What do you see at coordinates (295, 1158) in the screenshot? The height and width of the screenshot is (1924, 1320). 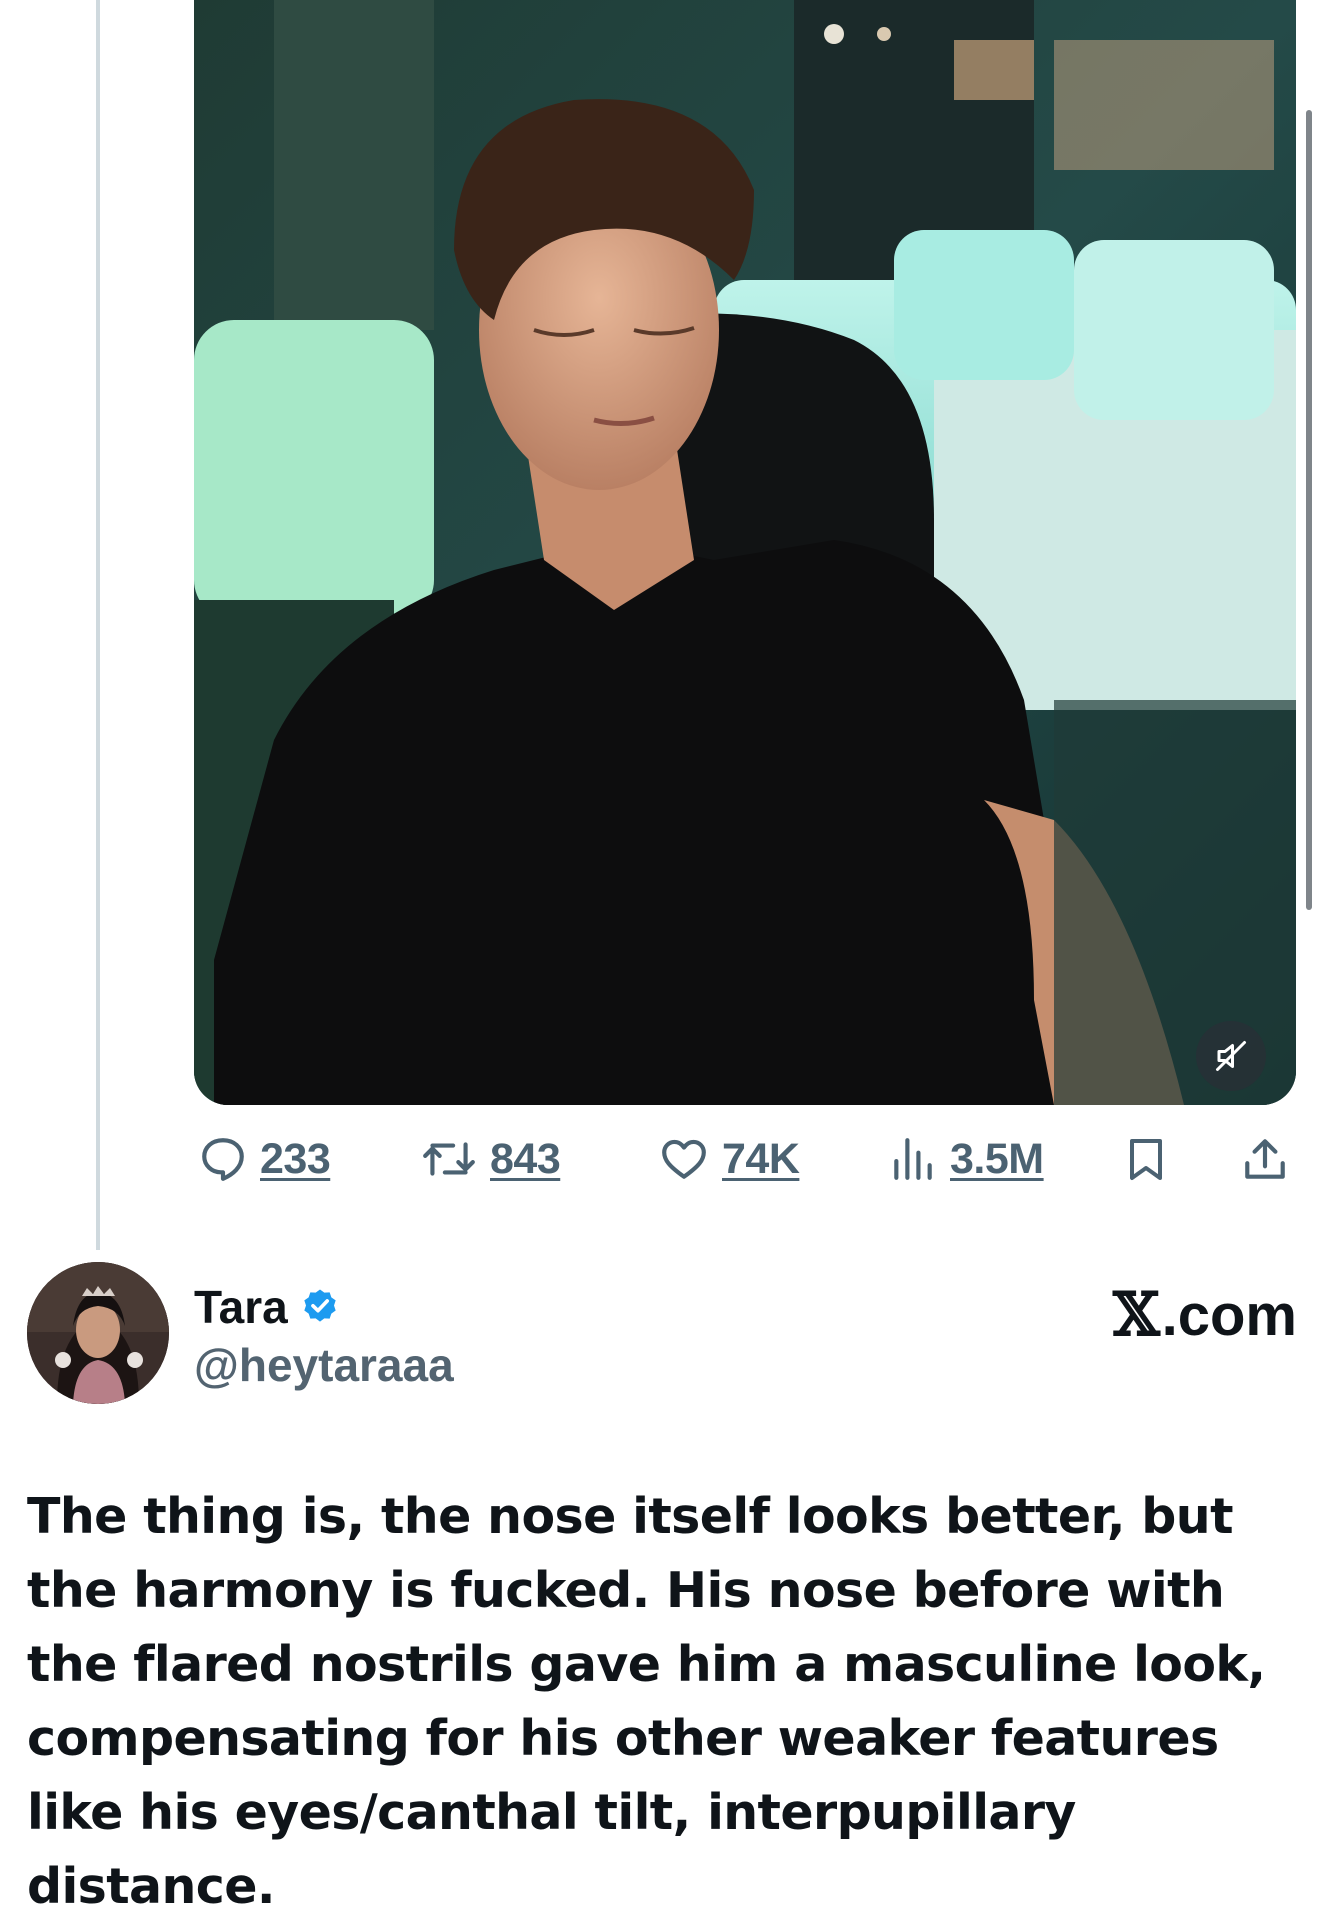 I see `reply-count: 233` at bounding box center [295, 1158].